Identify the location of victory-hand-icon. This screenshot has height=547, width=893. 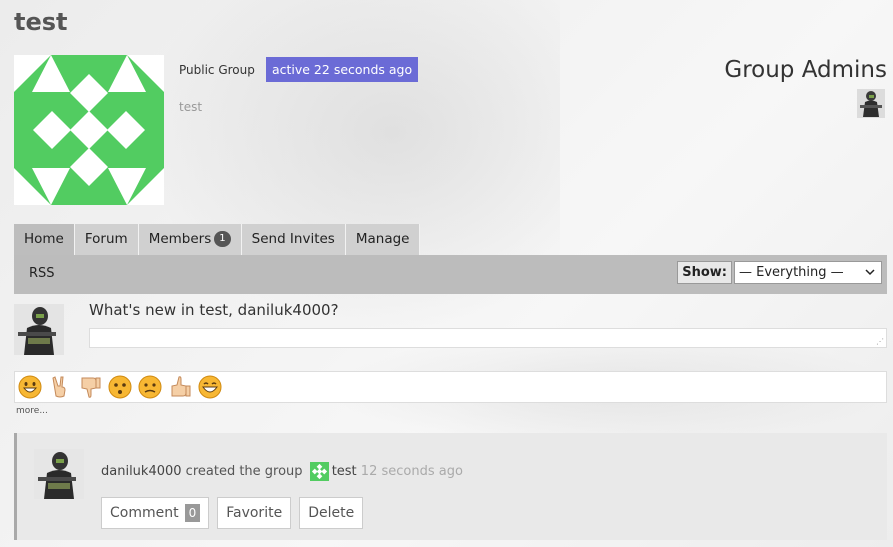
(60, 387).